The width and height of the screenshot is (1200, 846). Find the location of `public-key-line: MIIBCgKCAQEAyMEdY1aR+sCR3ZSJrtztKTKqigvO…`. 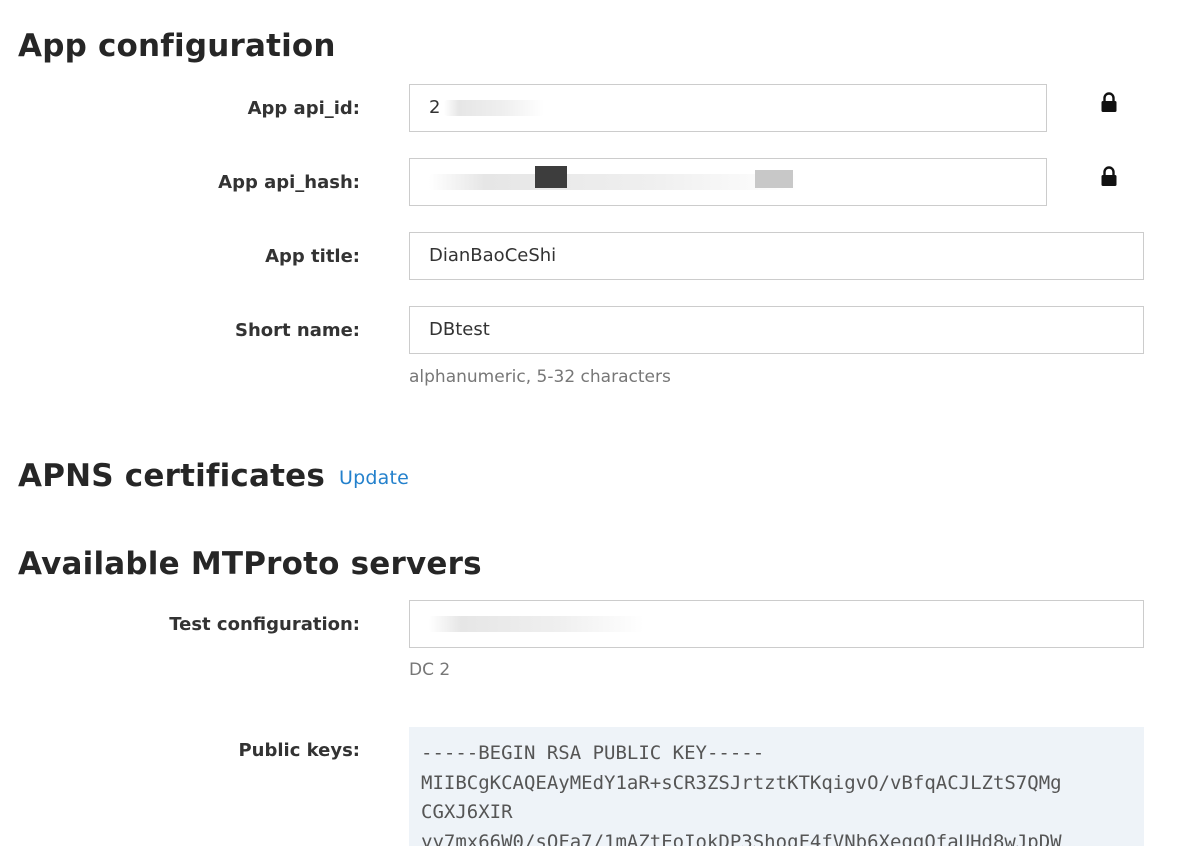

public-key-line: MIIBCgKCAQEAyMEdY1aR+sCR3ZSJrtztKTKqigvO… is located at coordinates (741, 782).